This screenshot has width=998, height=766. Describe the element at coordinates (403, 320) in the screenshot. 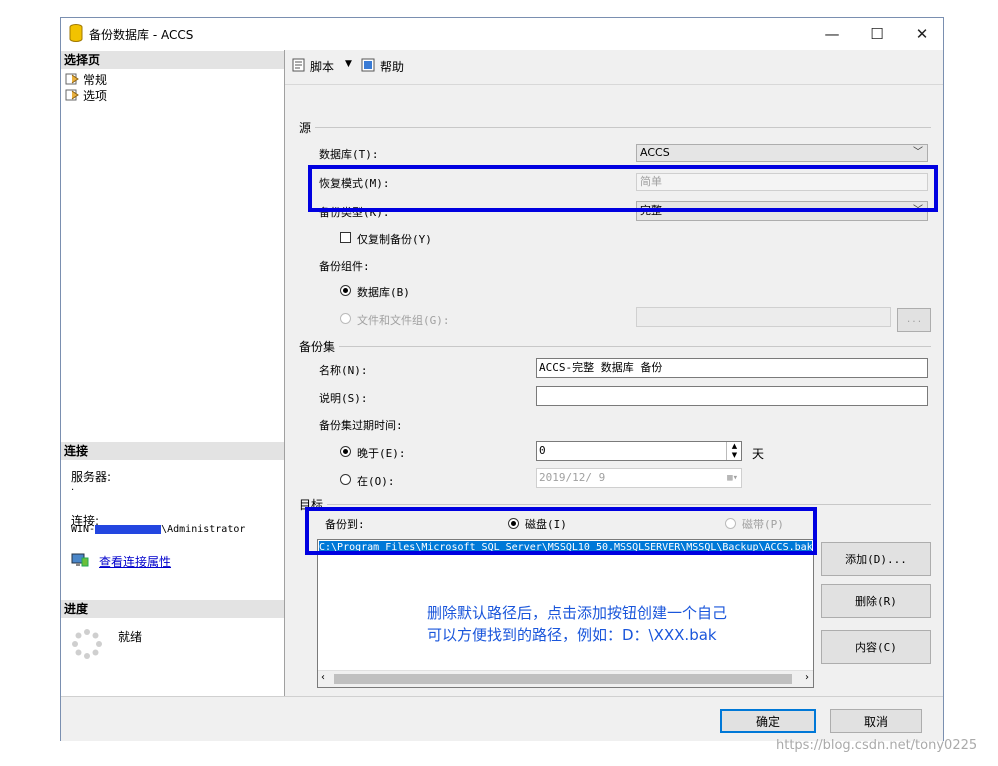

I see `component-files-label: 文件和文件组(G):` at that location.